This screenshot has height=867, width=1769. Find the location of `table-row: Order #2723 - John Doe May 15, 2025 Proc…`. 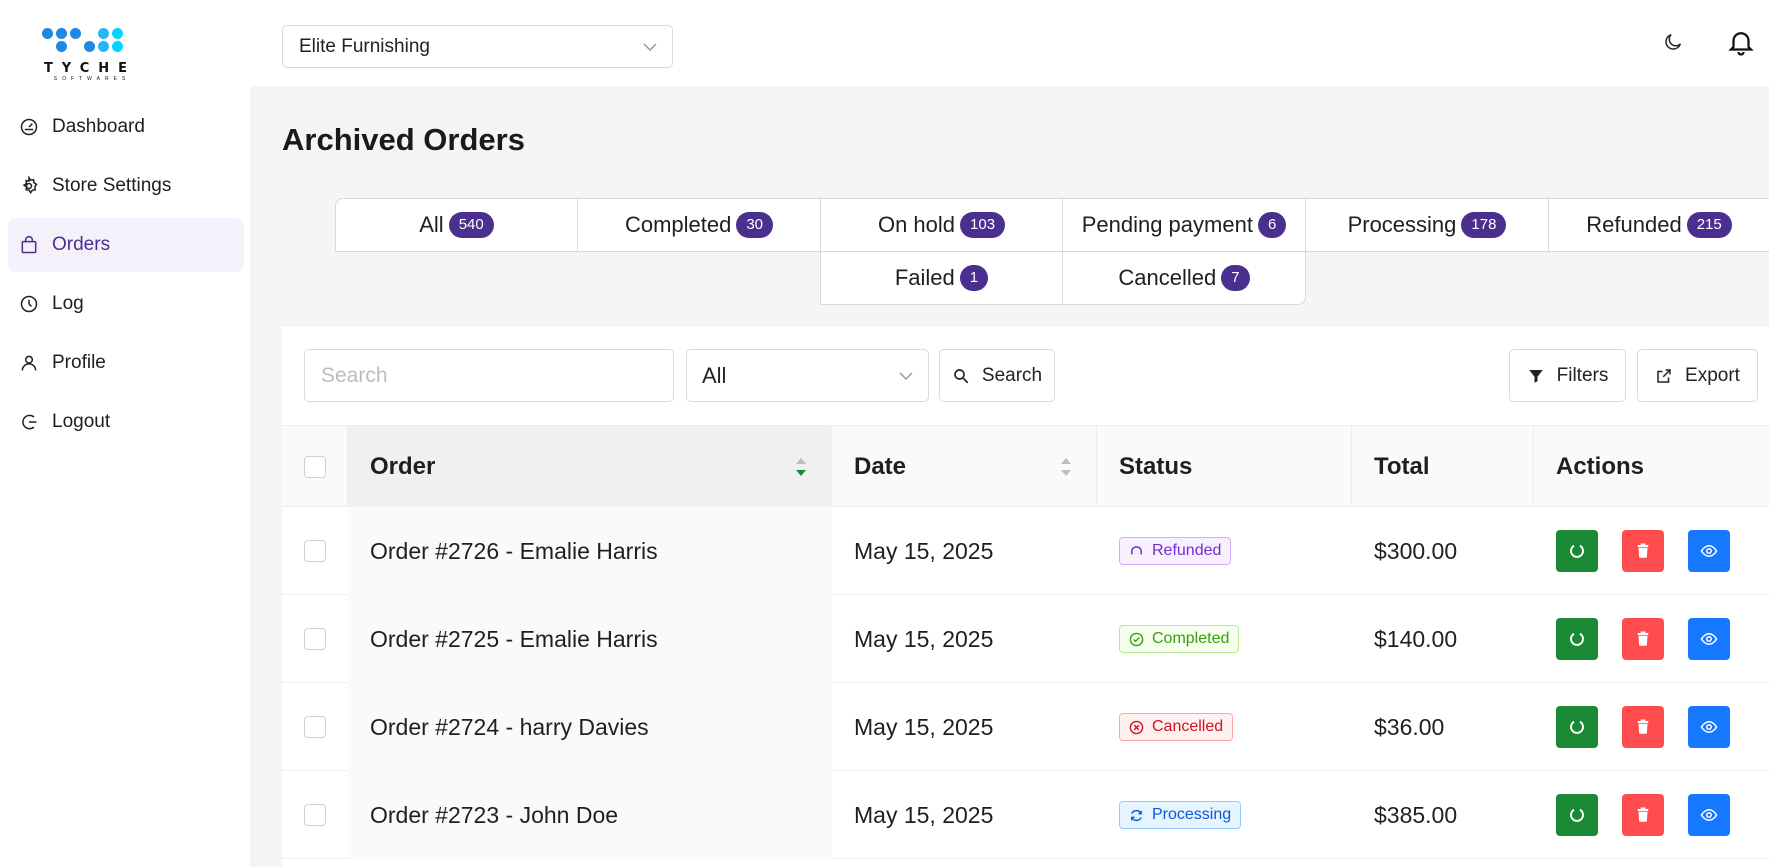

table-row: Order #2723 - John Doe May 15, 2025 Proc… is located at coordinates (1025, 815).